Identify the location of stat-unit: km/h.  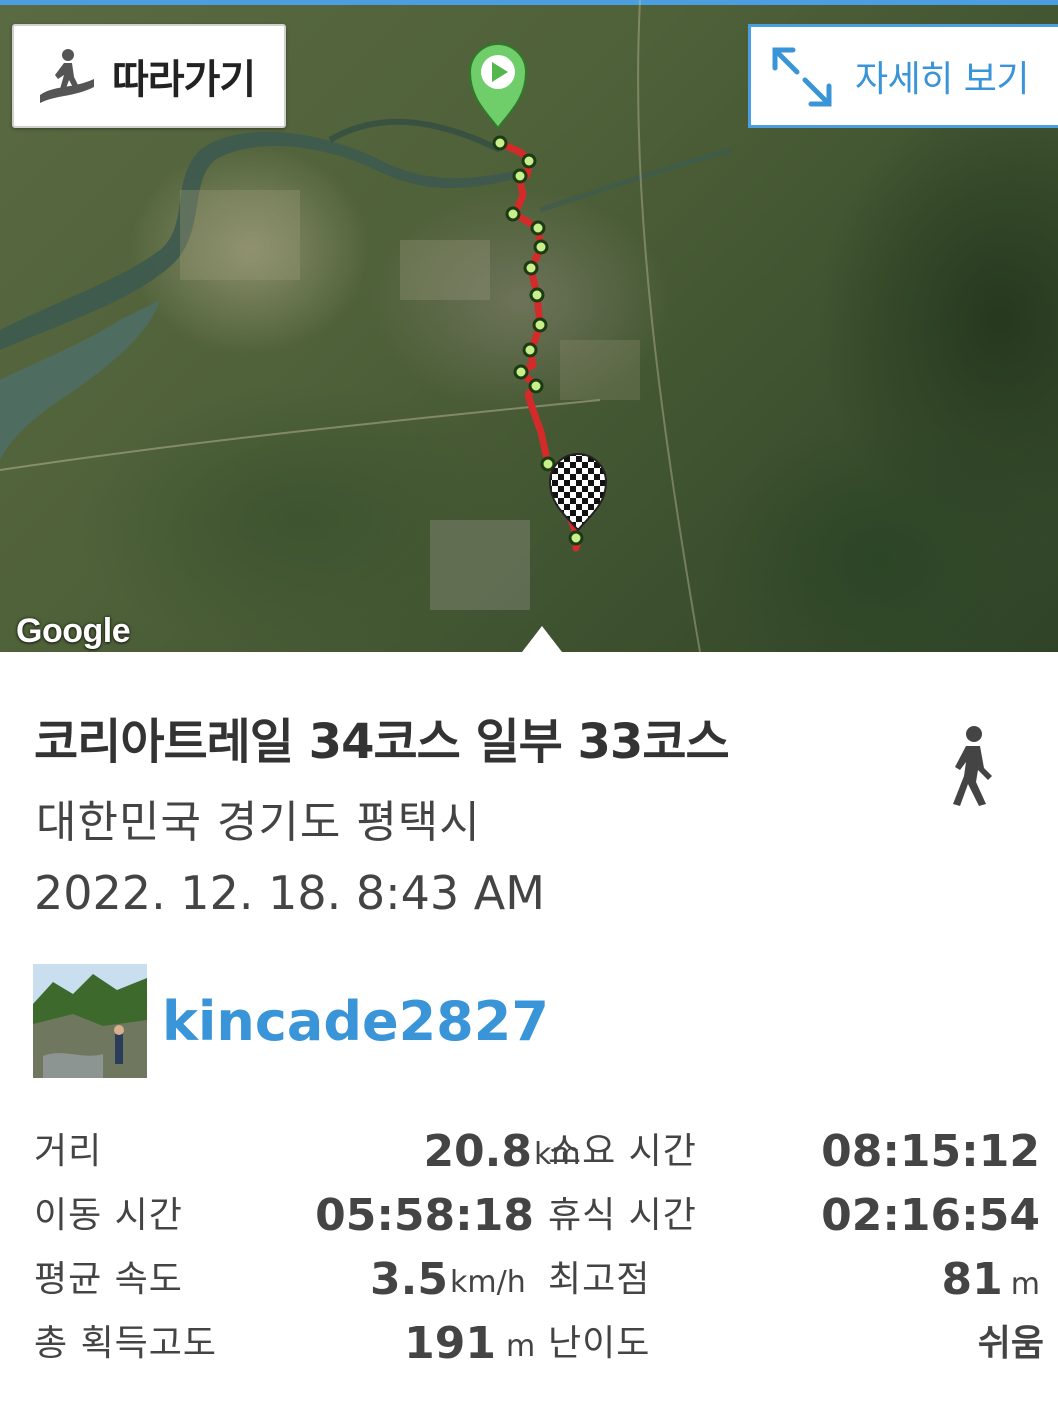
(488, 1282).